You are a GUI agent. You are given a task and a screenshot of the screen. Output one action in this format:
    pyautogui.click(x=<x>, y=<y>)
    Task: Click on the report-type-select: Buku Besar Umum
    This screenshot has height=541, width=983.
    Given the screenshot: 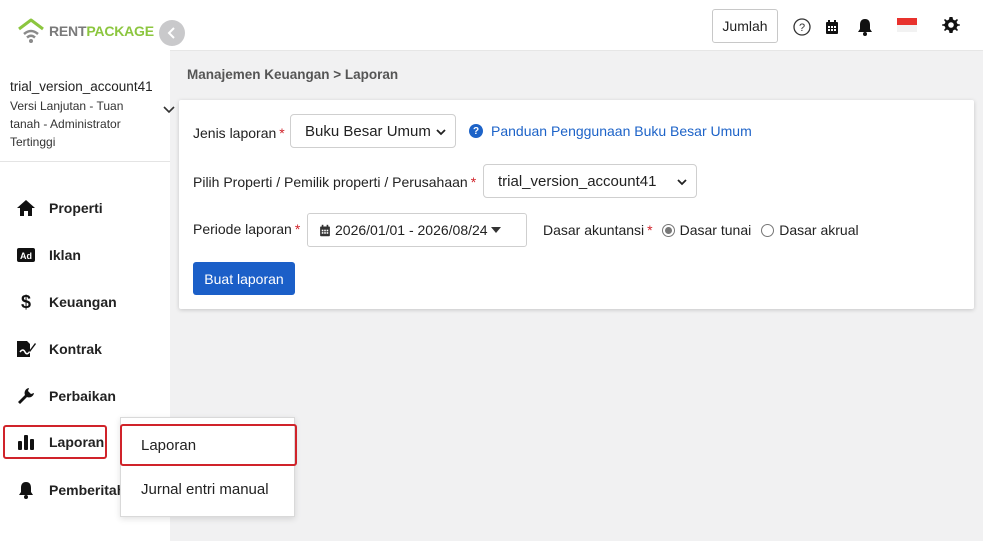 What is the action you would take?
    pyautogui.click(x=373, y=131)
    